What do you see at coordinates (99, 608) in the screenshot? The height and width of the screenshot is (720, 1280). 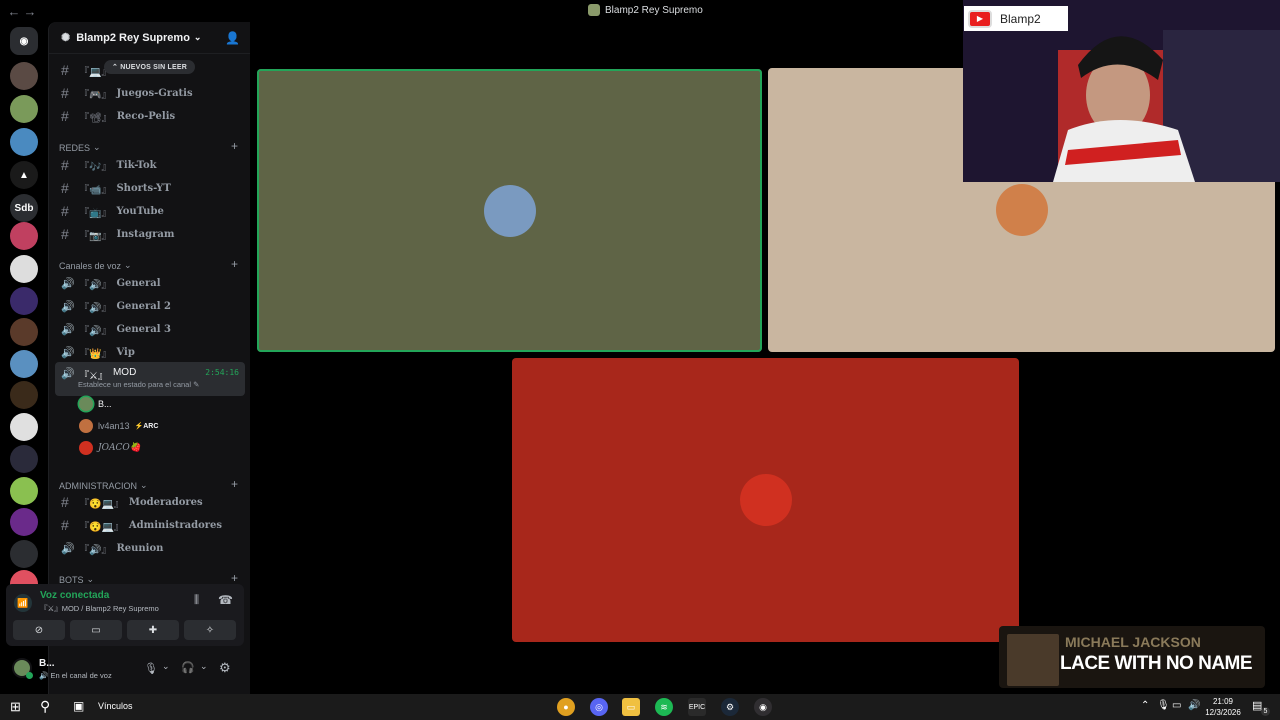 I see `voice-location: 『⚔』MOD / Blamp2 Rey Supremo` at bounding box center [99, 608].